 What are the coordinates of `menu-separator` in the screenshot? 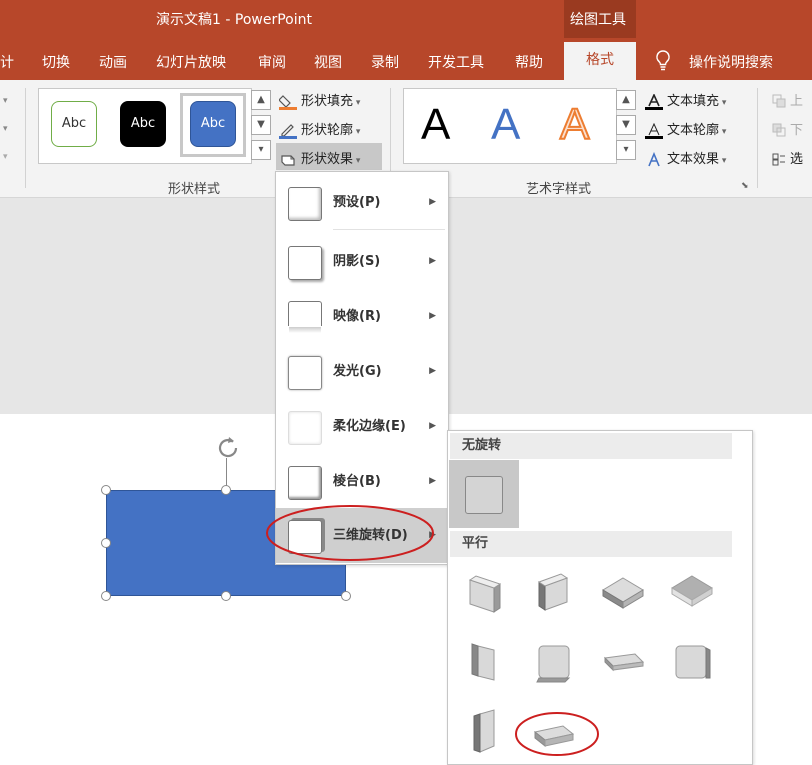 It's located at (389, 229).